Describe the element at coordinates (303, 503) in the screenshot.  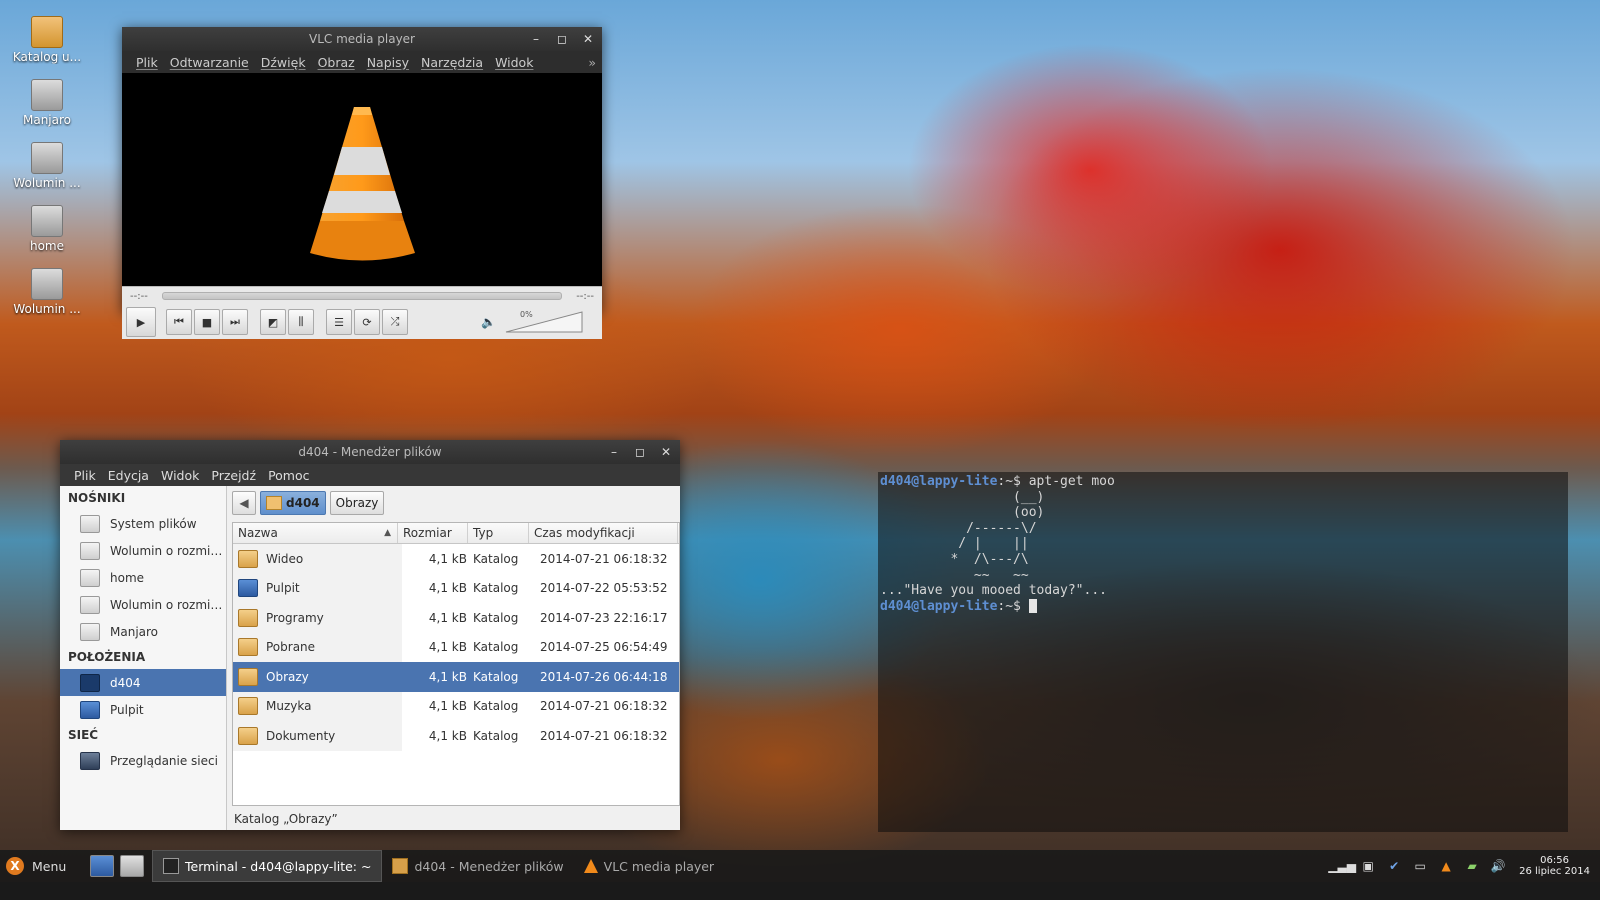
I see `path-label: d404` at that location.